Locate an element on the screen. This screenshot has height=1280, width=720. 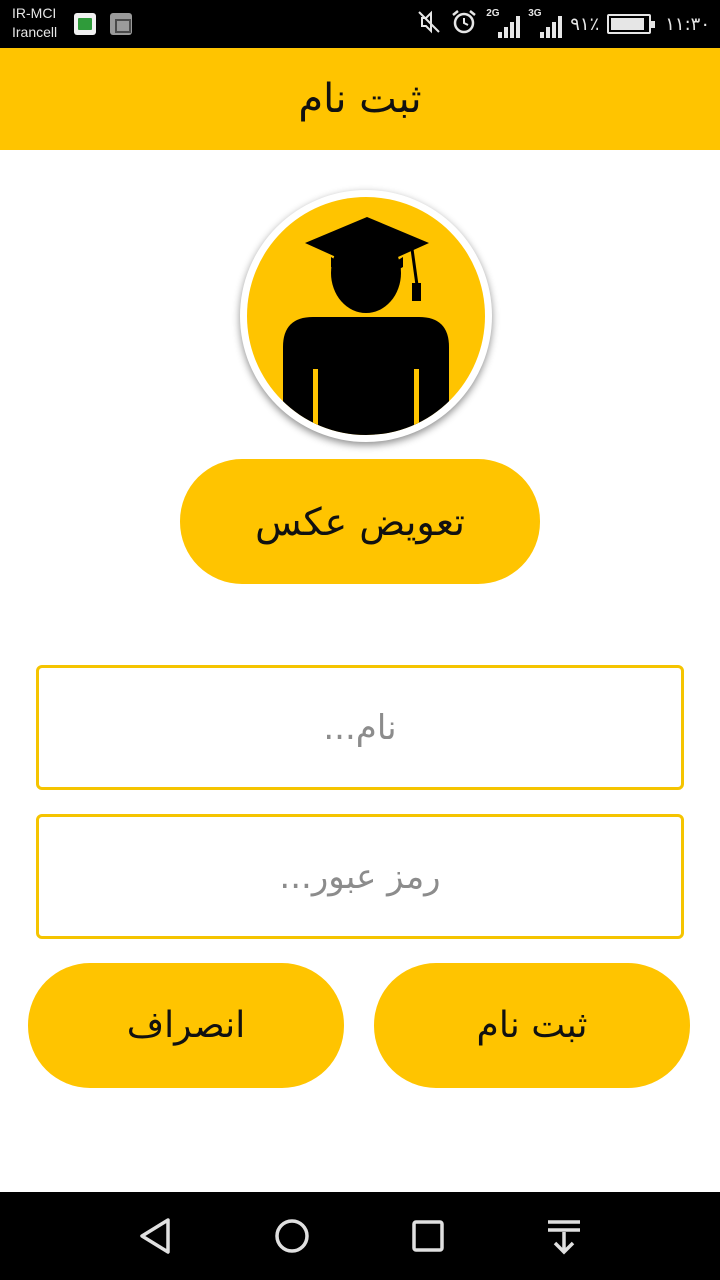
back-icon is located at coordinates (156, 1236).